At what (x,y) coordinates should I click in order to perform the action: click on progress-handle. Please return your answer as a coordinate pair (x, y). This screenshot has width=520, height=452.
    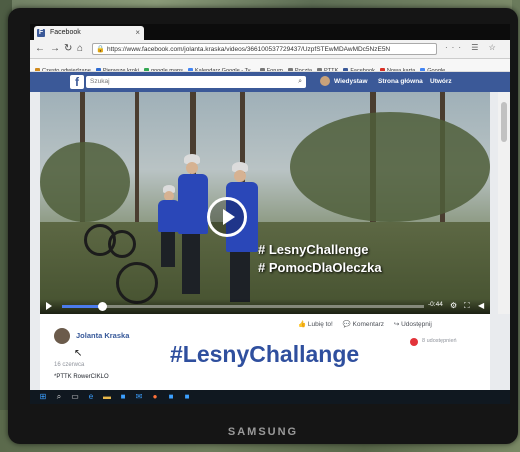
    Looking at the image, I should click on (102, 306).